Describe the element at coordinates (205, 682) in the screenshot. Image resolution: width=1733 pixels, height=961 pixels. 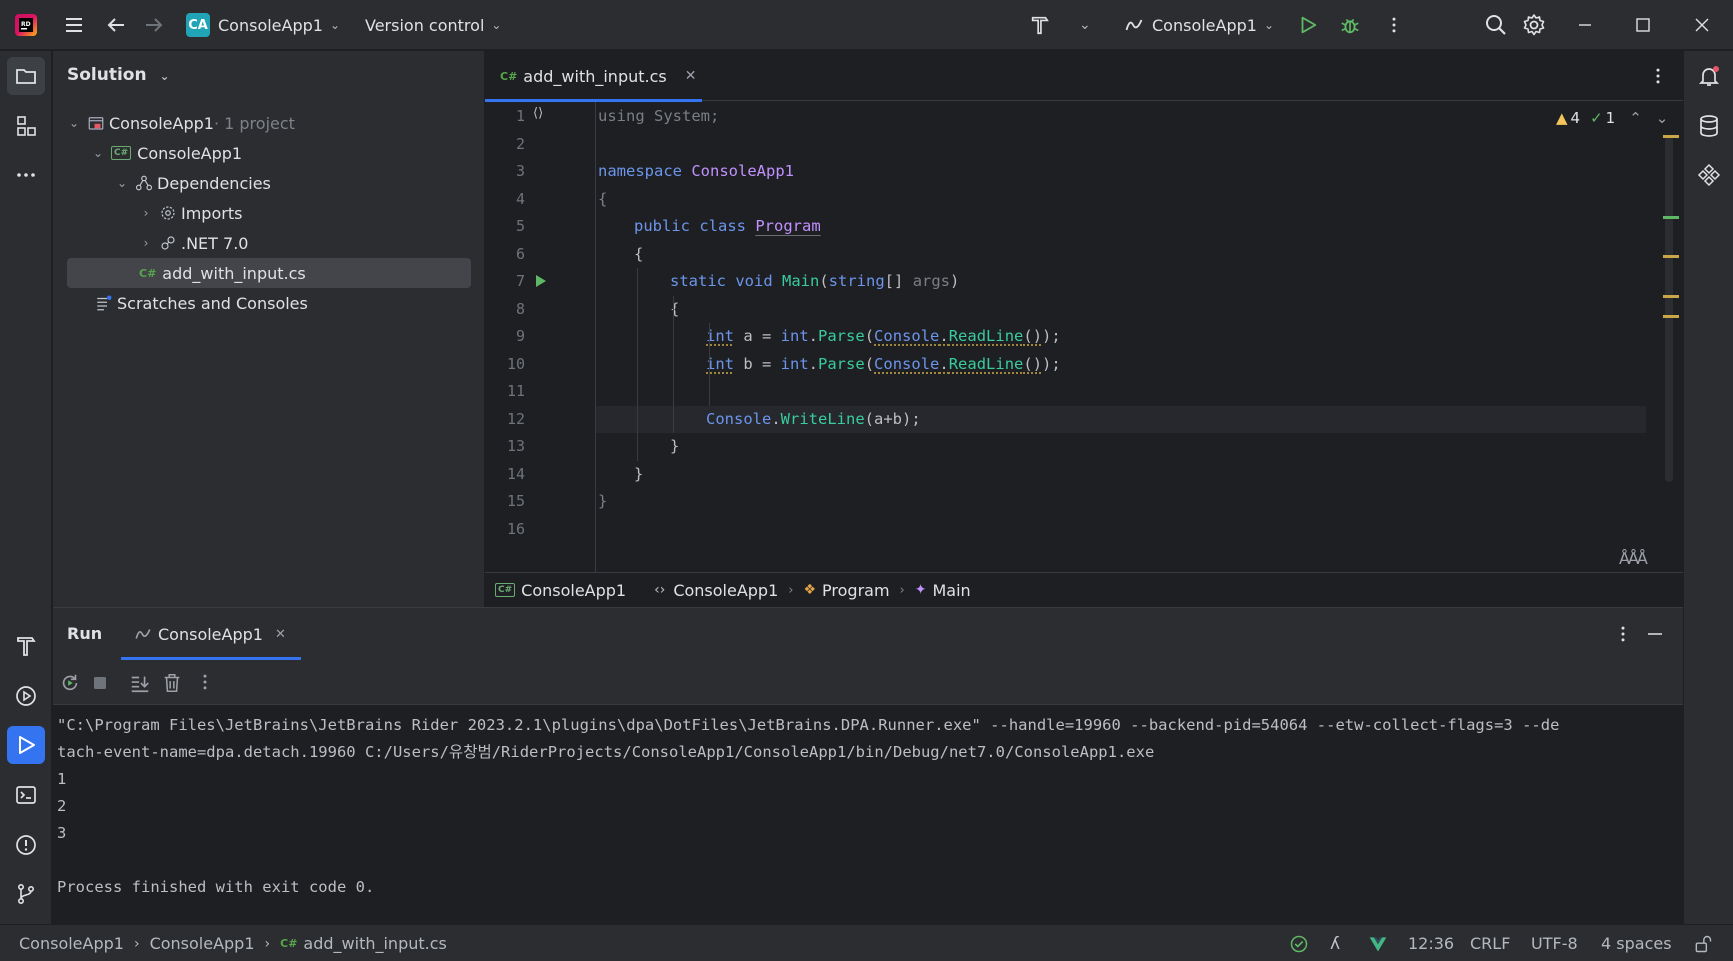
I see `toolbar-more-vertical-icon` at that location.